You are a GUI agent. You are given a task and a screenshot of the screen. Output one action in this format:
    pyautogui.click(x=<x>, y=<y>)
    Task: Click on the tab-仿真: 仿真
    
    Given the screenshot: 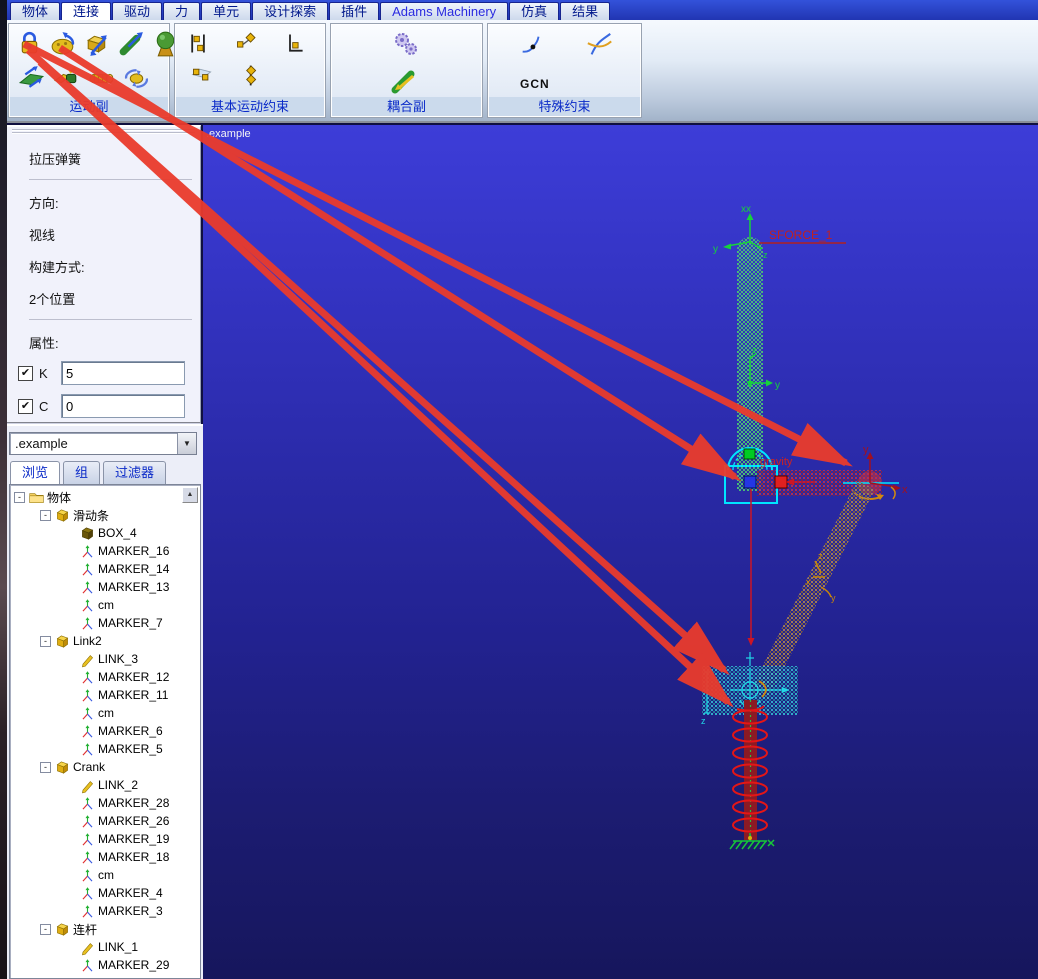 What is the action you would take?
    pyautogui.click(x=534, y=11)
    